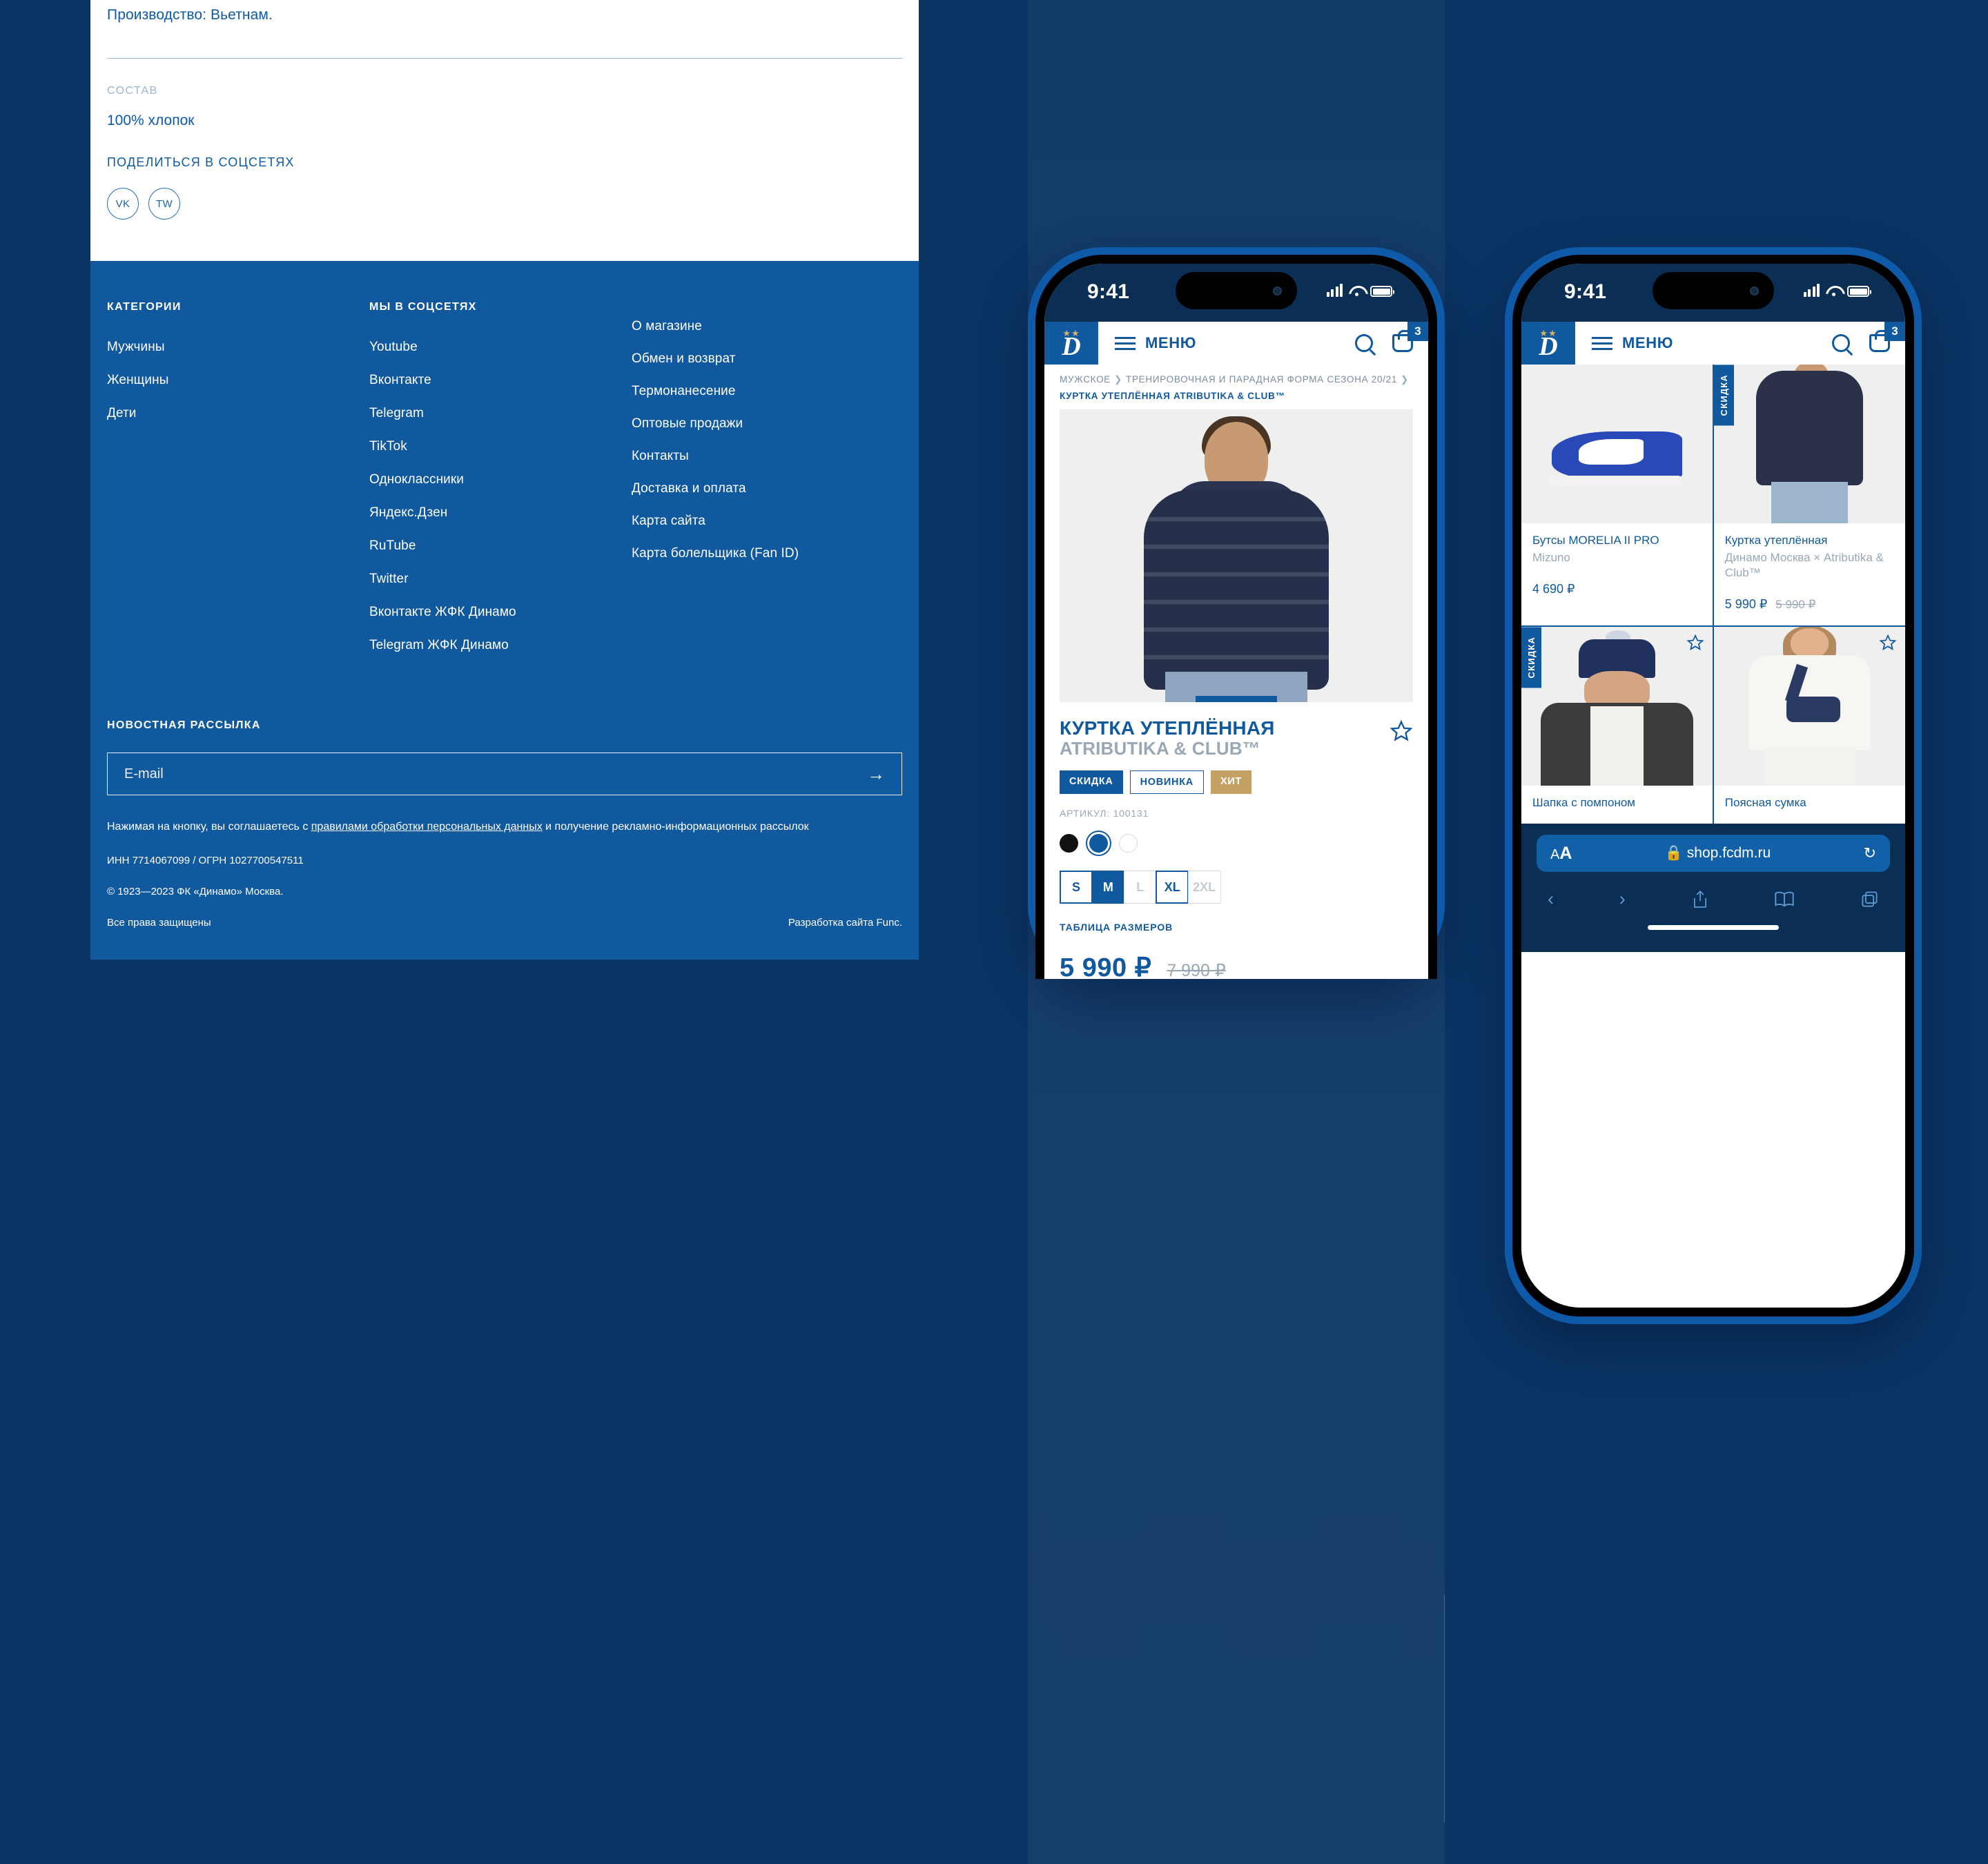 The width and height of the screenshot is (1988, 1864). I want to click on share-icon, so click(1700, 900).